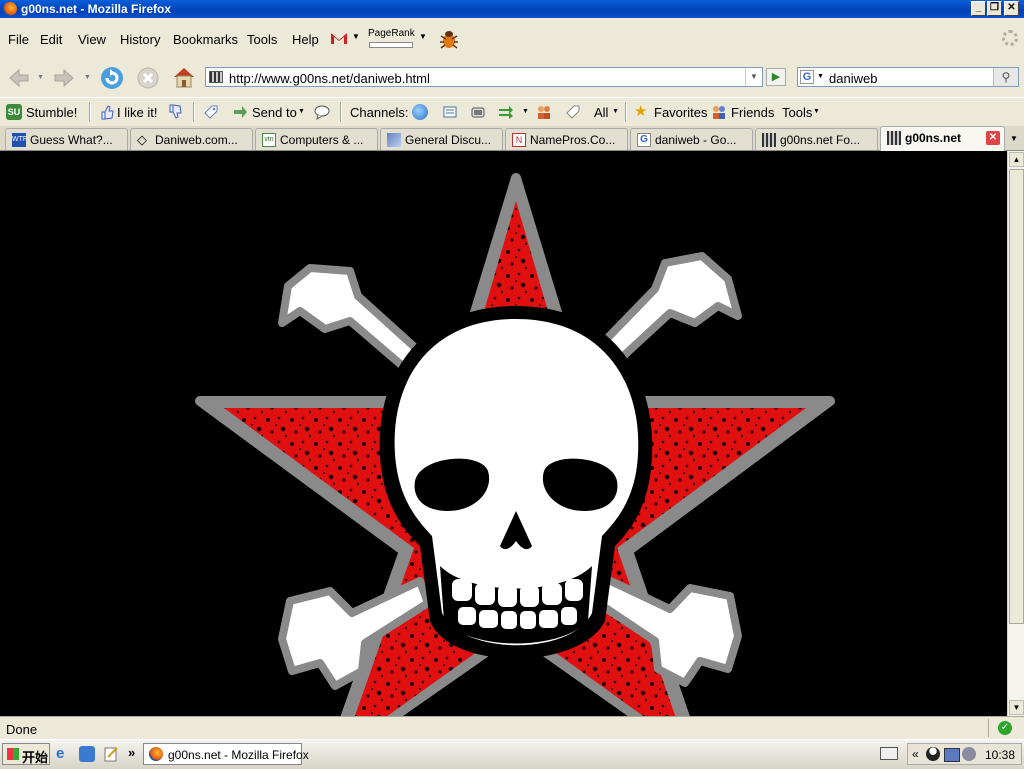  What do you see at coordinates (544, 112) in the screenshot?
I see `people-channel-icon` at bounding box center [544, 112].